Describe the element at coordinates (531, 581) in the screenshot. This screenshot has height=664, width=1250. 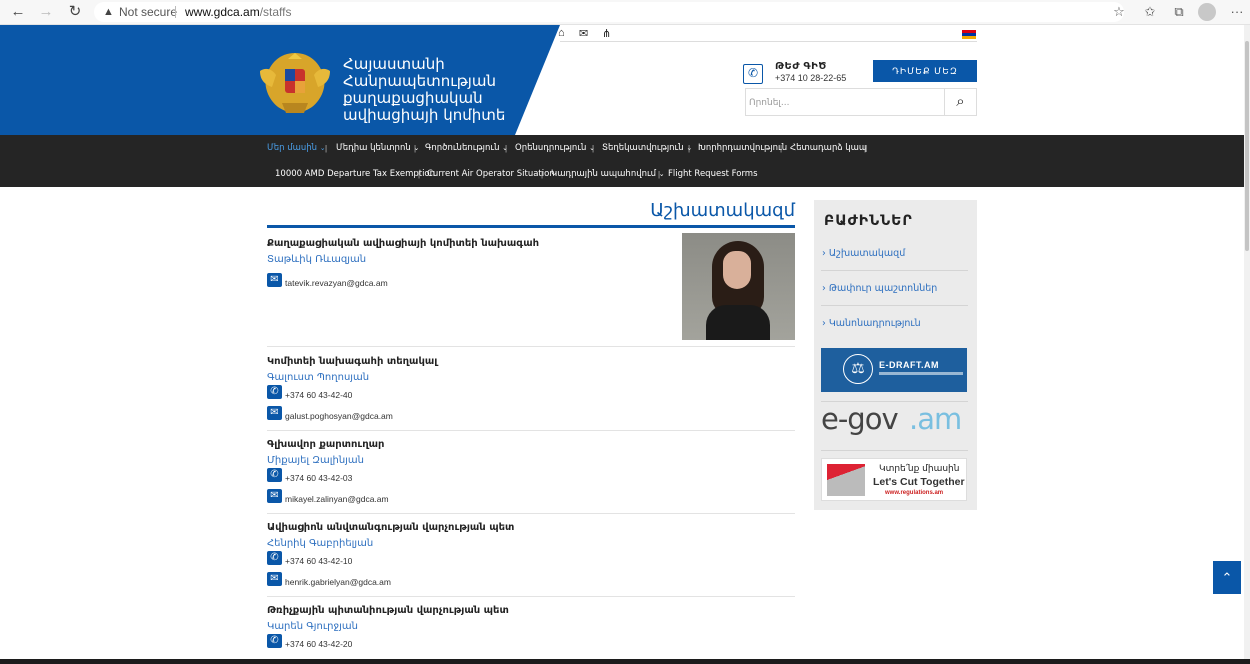
I see `staff-email-line: ✉ henrik.gabrielyan@gdca.am` at that location.